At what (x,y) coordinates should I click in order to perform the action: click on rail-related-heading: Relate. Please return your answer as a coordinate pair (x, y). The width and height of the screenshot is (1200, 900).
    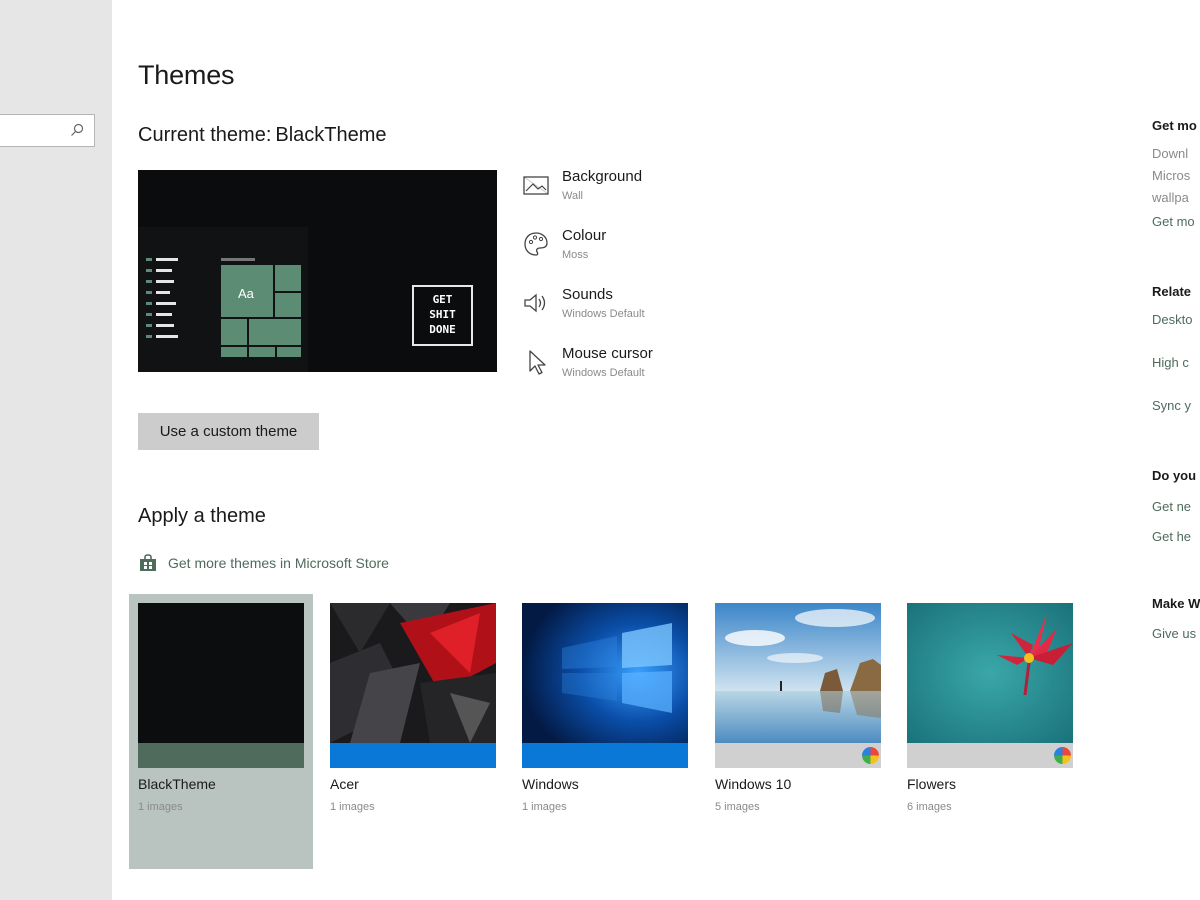
    Looking at the image, I should click on (1172, 291).